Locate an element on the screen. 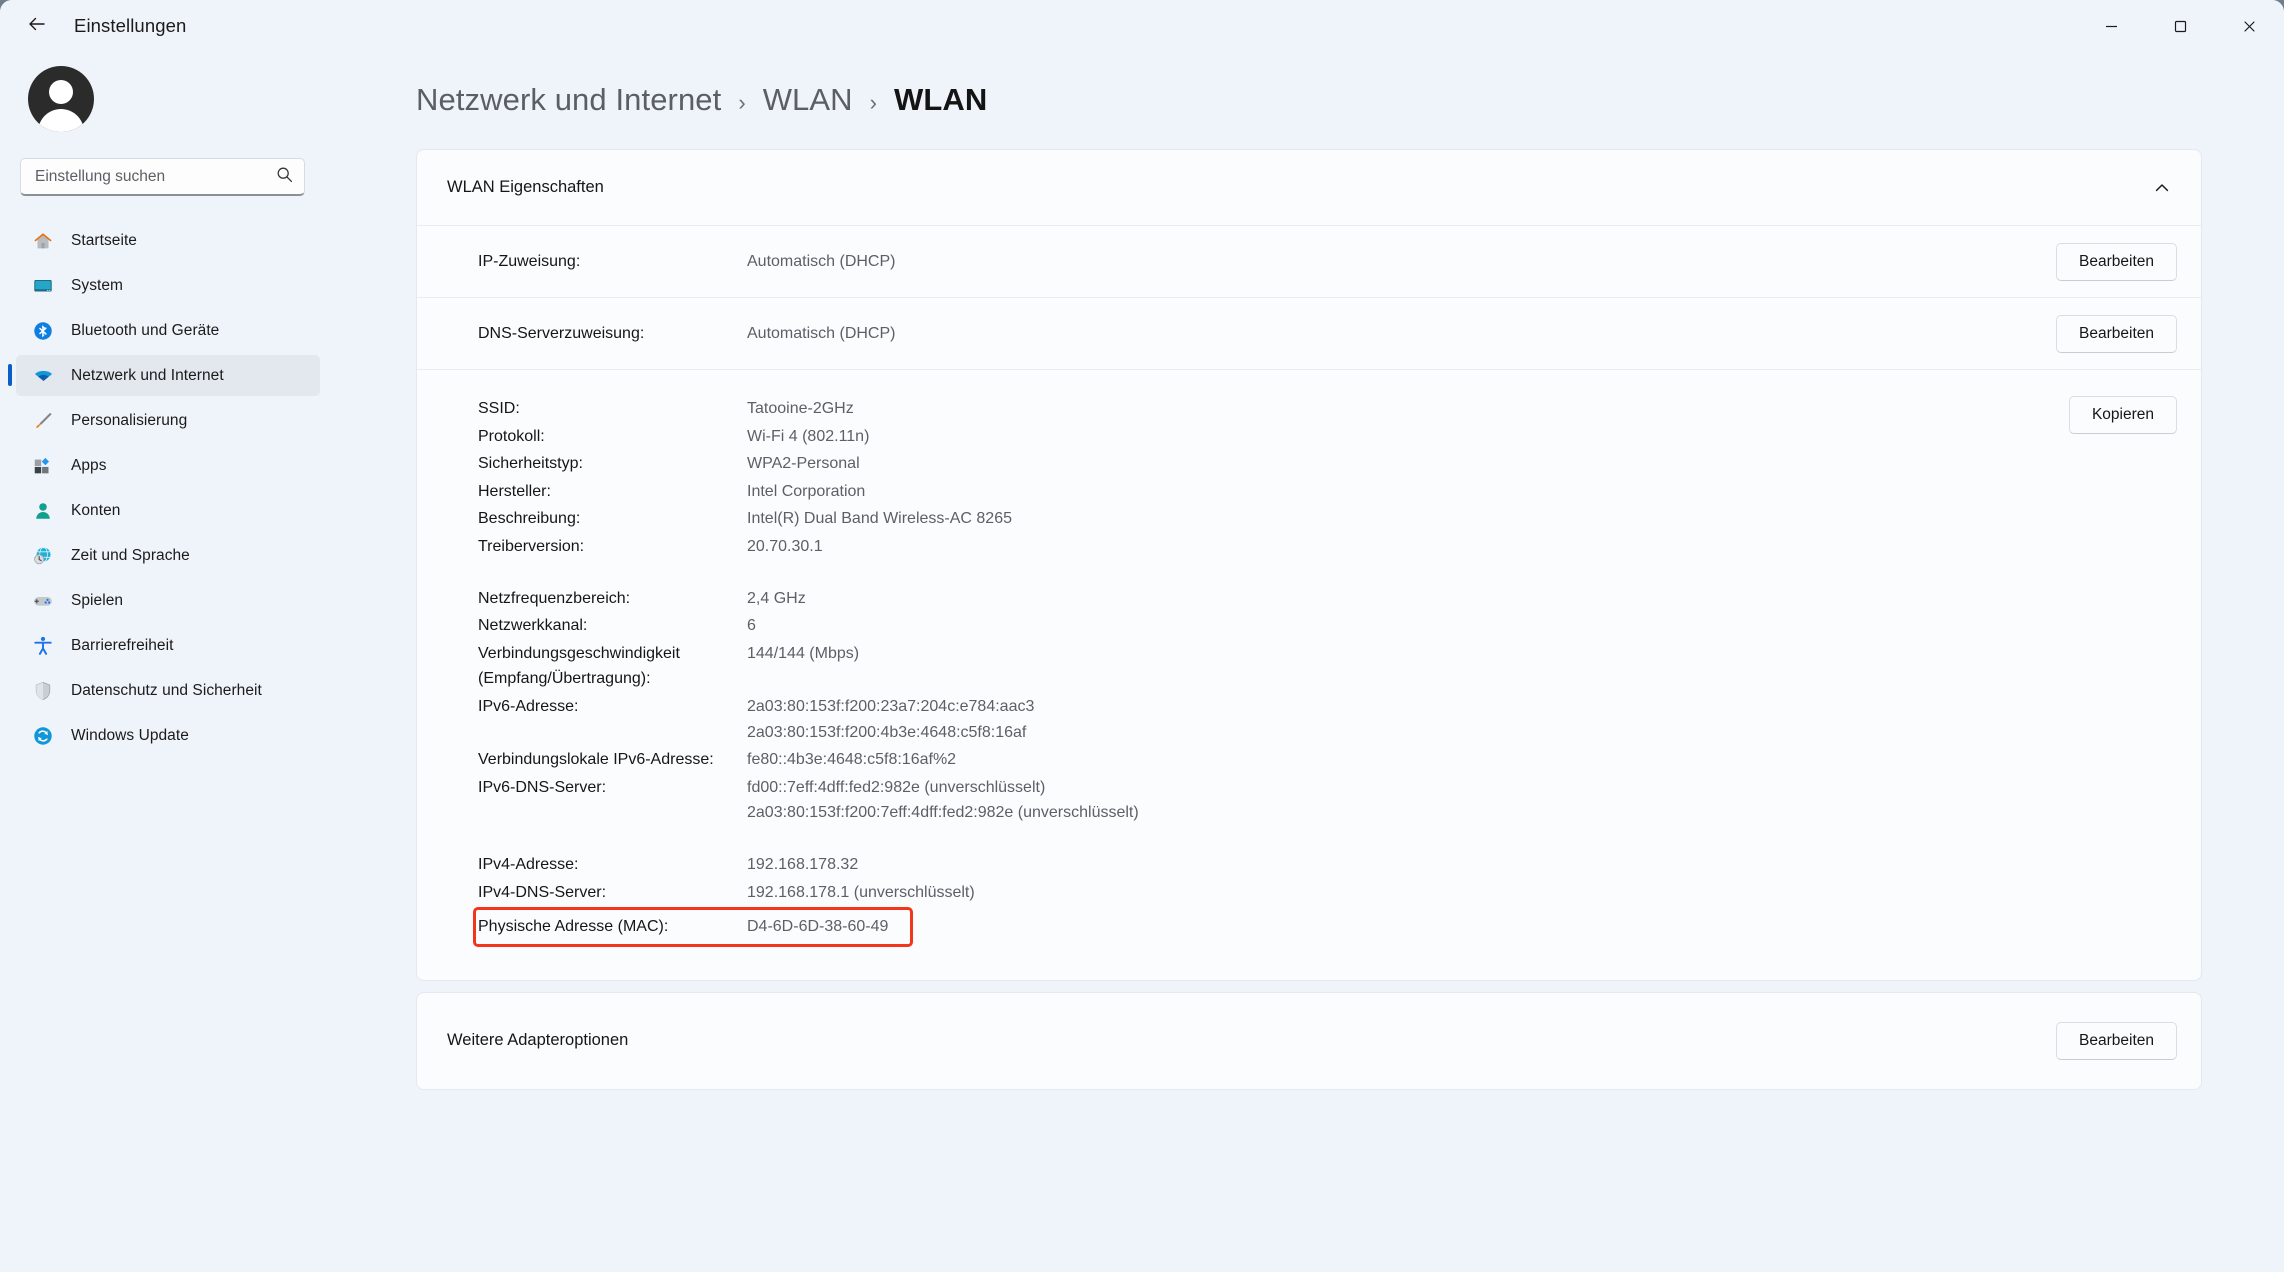 Image resolution: width=2284 pixels, height=1272 pixels. chevron-up-icon is located at coordinates (2162, 188).